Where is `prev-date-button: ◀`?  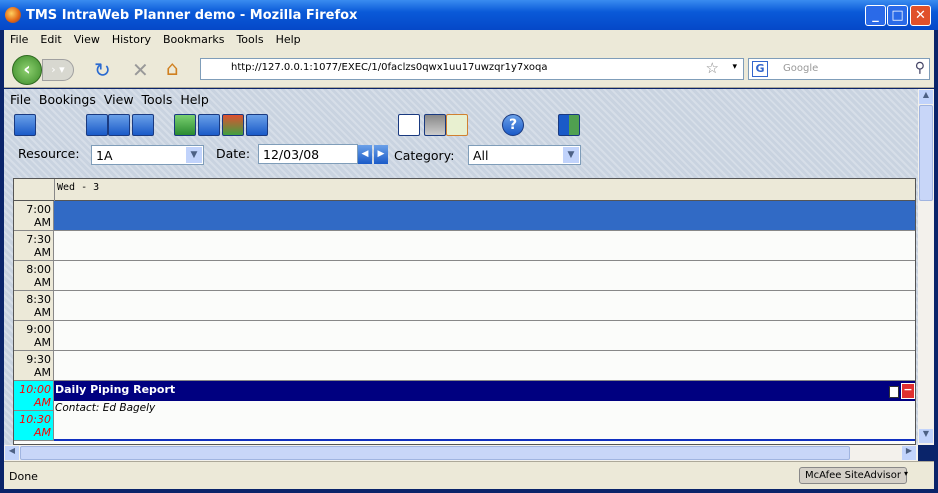 prev-date-button: ◀ is located at coordinates (365, 154).